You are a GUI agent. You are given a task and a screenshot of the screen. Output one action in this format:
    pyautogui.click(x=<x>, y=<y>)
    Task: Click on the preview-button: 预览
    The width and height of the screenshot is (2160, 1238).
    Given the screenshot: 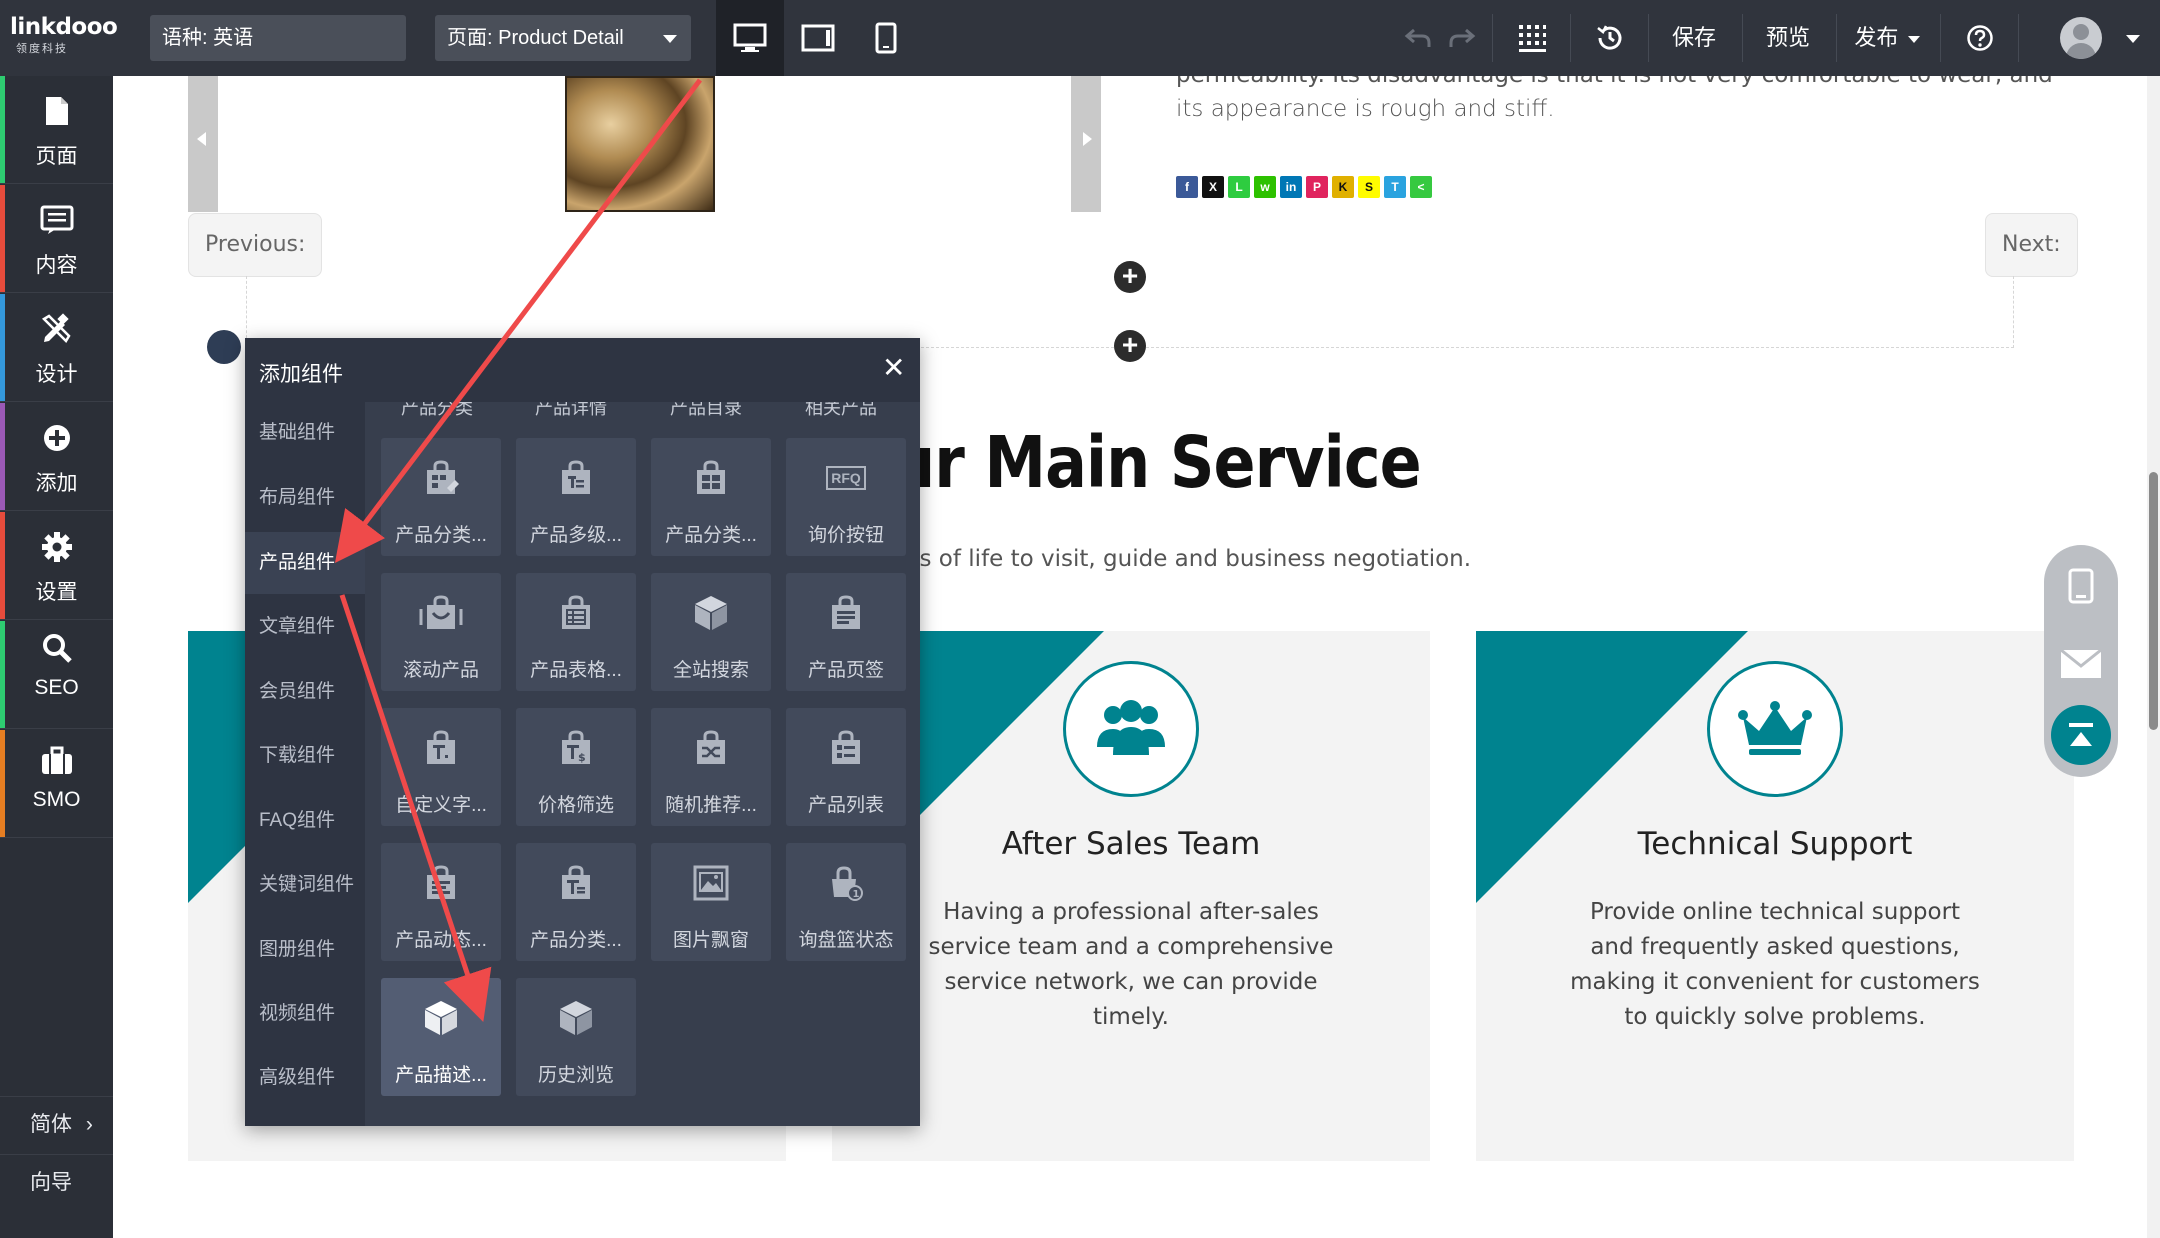 What is the action you would take?
    pyautogui.click(x=1788, y=38)
    